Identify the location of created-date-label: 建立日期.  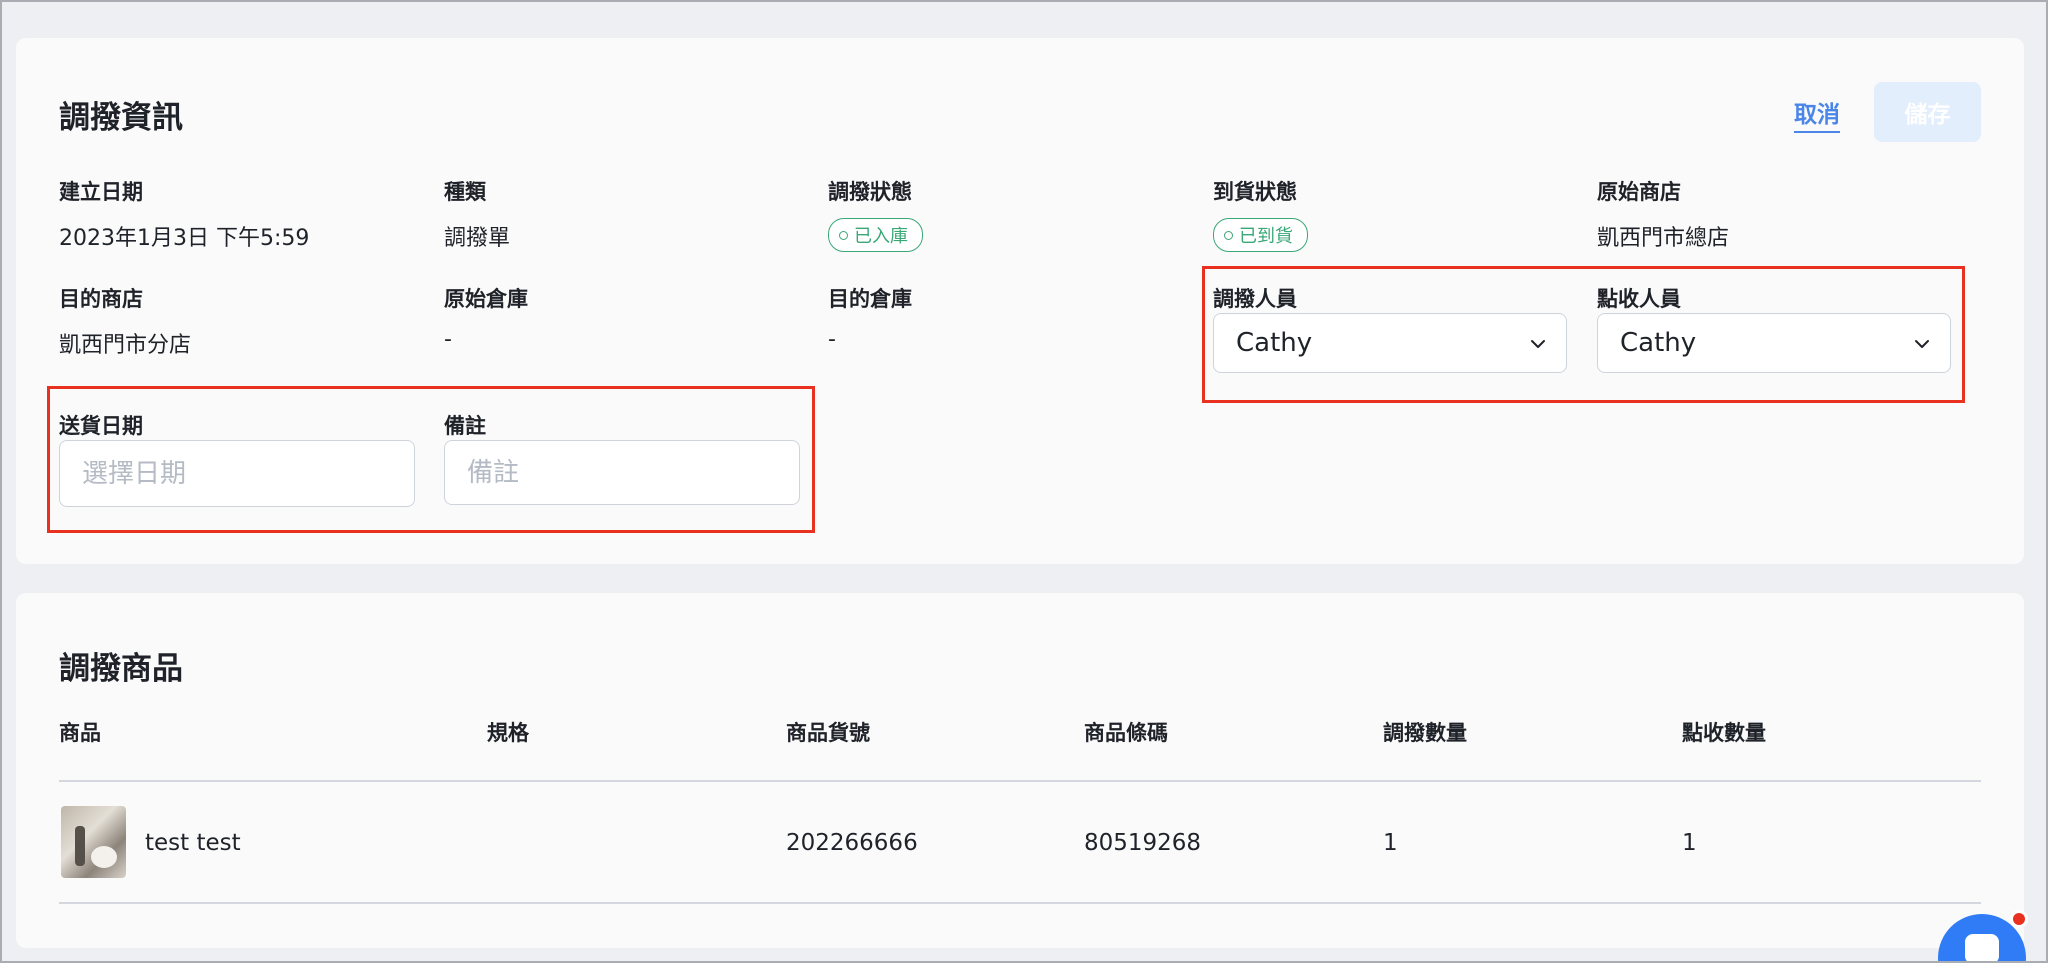
(101, 192).